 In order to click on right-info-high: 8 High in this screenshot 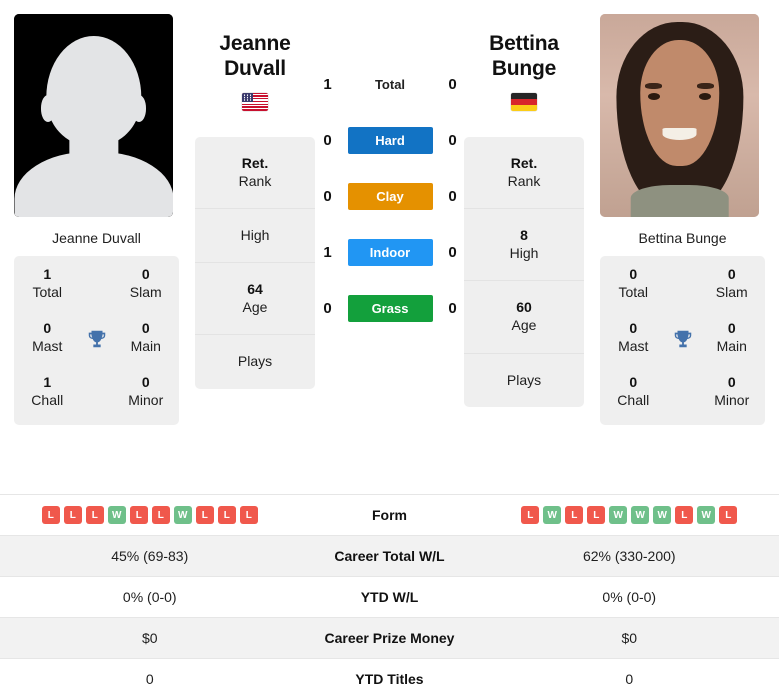, I will do `click(524, 245)`.